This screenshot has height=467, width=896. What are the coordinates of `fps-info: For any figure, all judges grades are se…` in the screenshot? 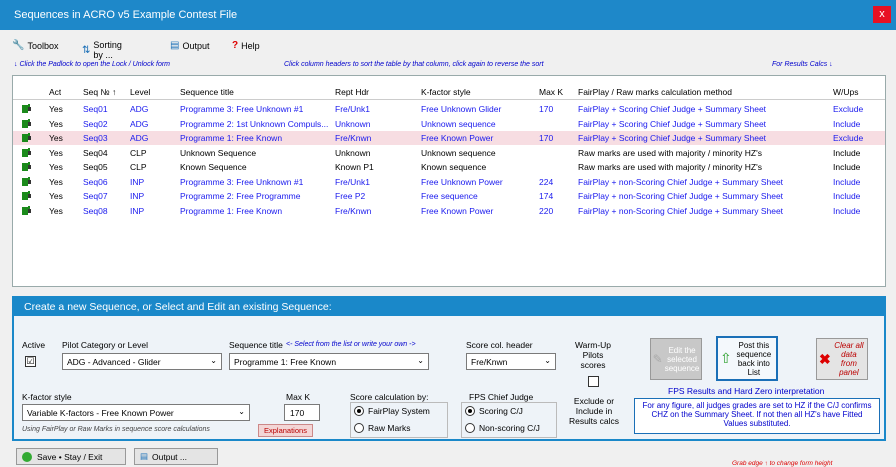 It's located at (757, 416).